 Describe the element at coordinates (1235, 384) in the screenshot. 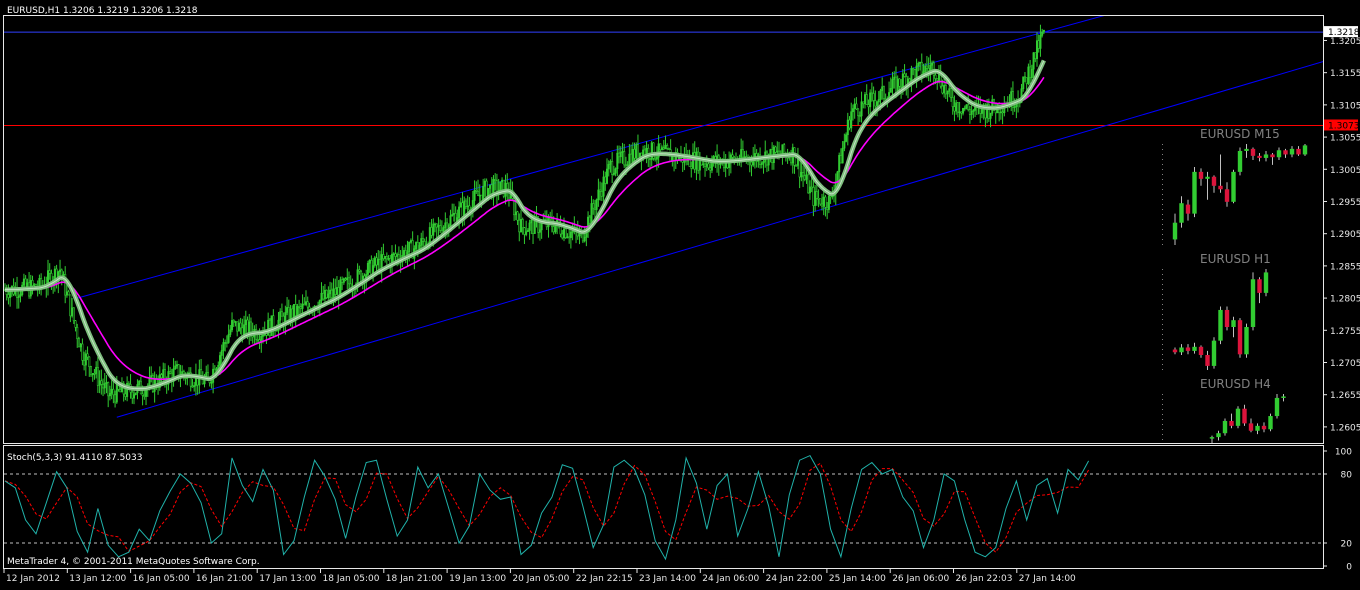

I see `mini-panel-title: EURUSD H4` at that location.